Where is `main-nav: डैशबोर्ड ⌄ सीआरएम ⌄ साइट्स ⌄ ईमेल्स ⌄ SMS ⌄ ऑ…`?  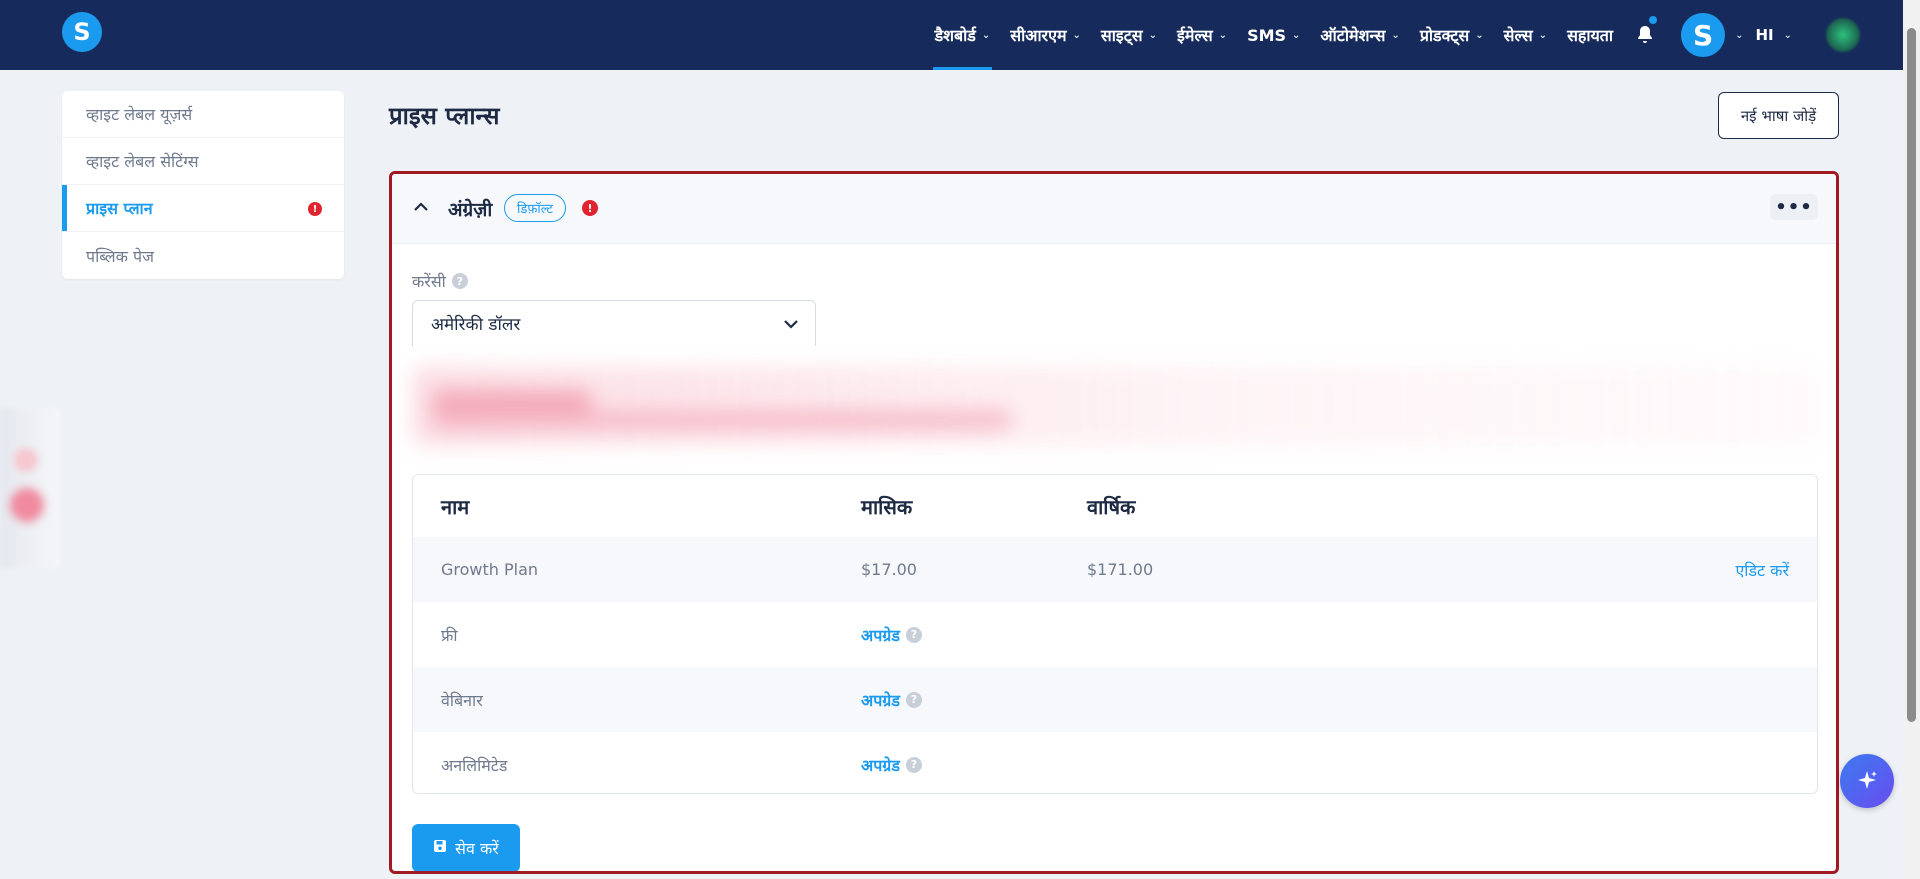
main-nav: डैशबोर्ड ⌄ सीआरएम ⌄ साइट्स ⌄ ईमेल्स ⌄ SMS ⌄ ऑ… is located at coordinates (1422, 35).